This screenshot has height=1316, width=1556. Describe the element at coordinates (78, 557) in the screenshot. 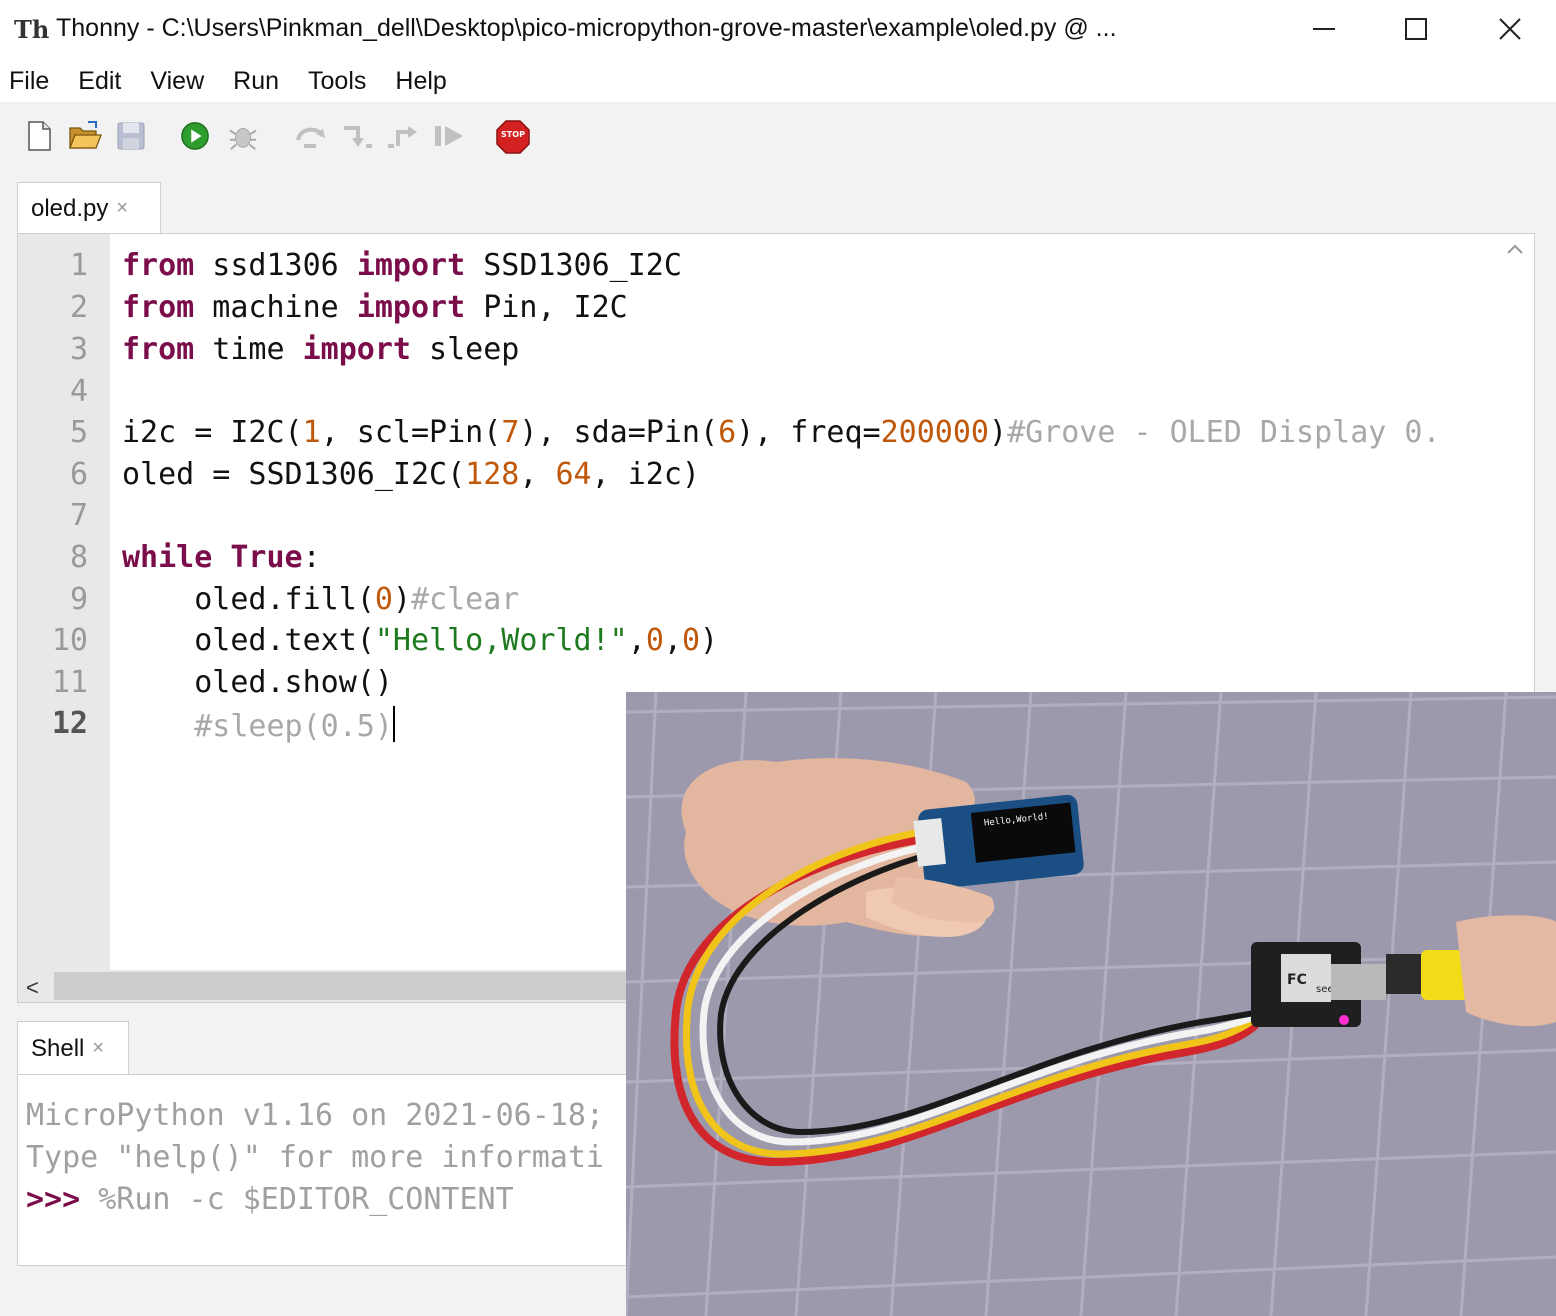

I see `line-number: 8` at that location.